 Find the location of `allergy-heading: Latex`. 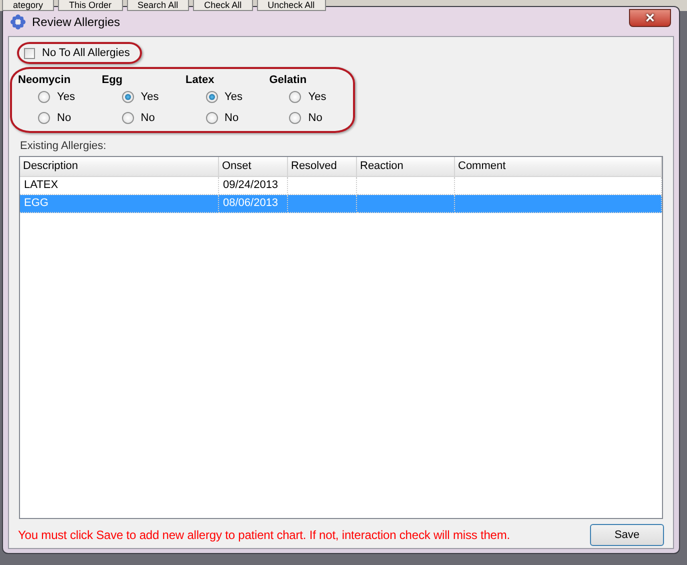

allergy-heading: Latex is located at coordinates (200, 80).